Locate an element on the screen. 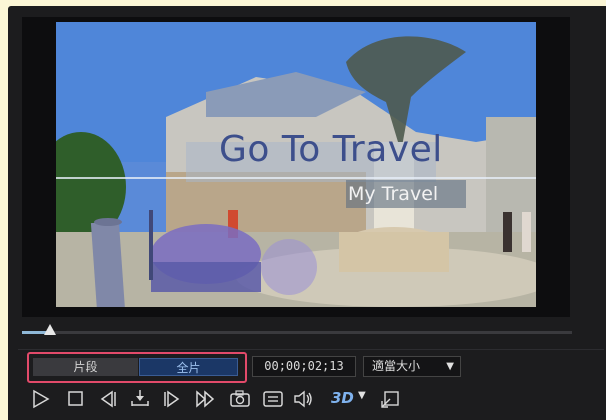 This screenshot has width=606, height=420. zoom-dropdown: 適當大小 ▼ is located at coordinates (412, 366).